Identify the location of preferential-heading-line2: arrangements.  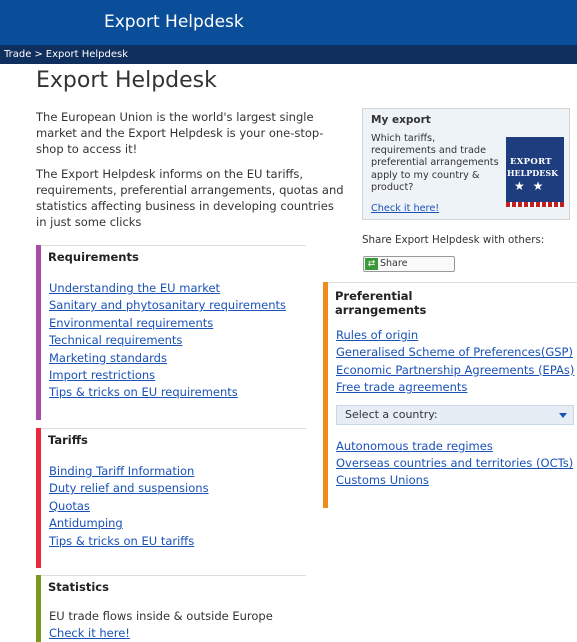
(381, 310).